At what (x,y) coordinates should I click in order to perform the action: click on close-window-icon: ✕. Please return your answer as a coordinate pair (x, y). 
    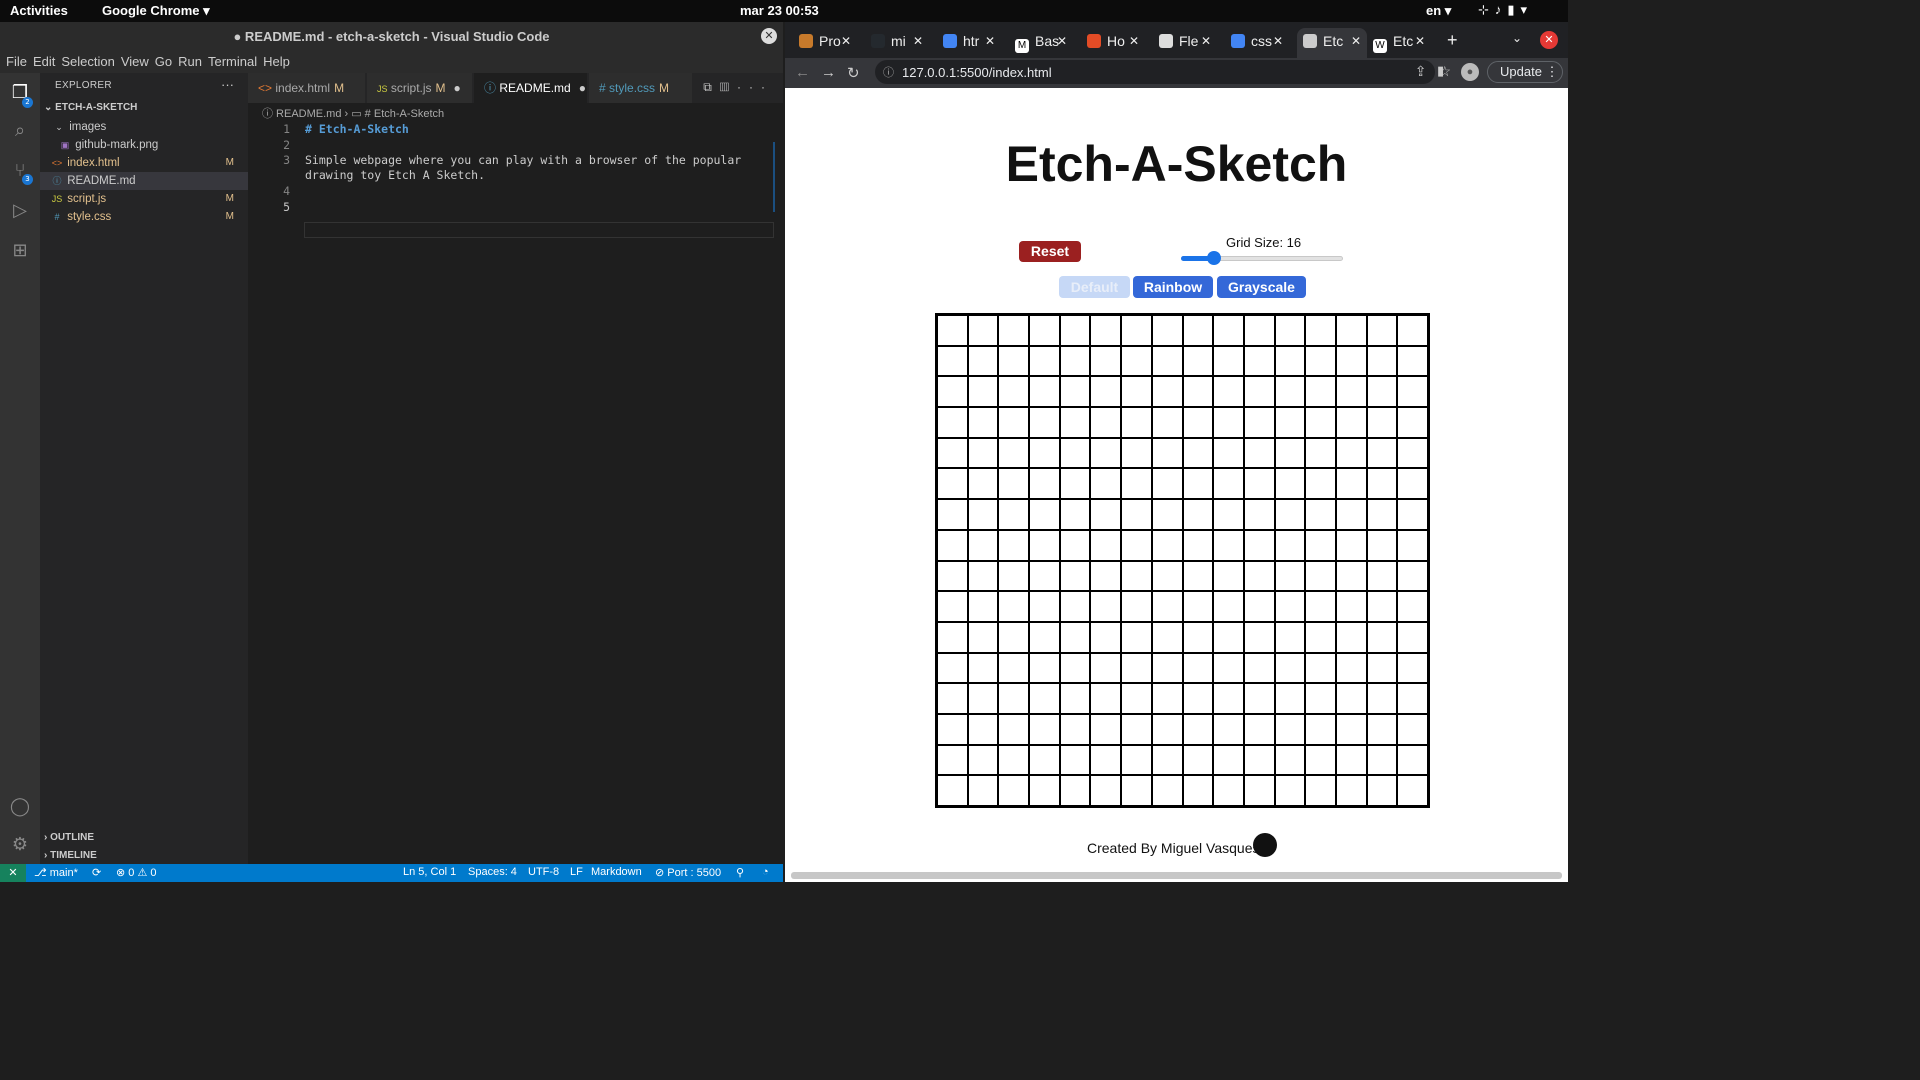
    Looking at the image, I should click on (1549, 40).